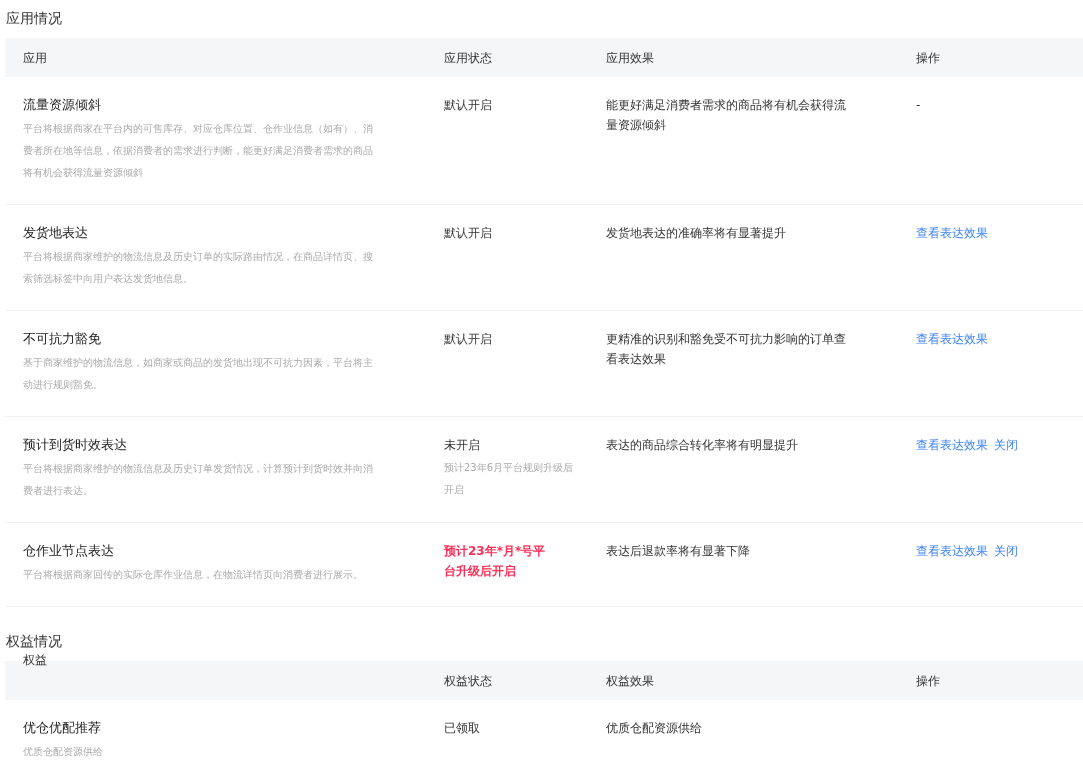 Image resolution: width=1083 pixels, height=770 pixels. What do you see at coordinates (509, 479) in the screenshot?
I see `status-note: 预计23年6月平台规则升级后开启` at bounding box center [509, 479].